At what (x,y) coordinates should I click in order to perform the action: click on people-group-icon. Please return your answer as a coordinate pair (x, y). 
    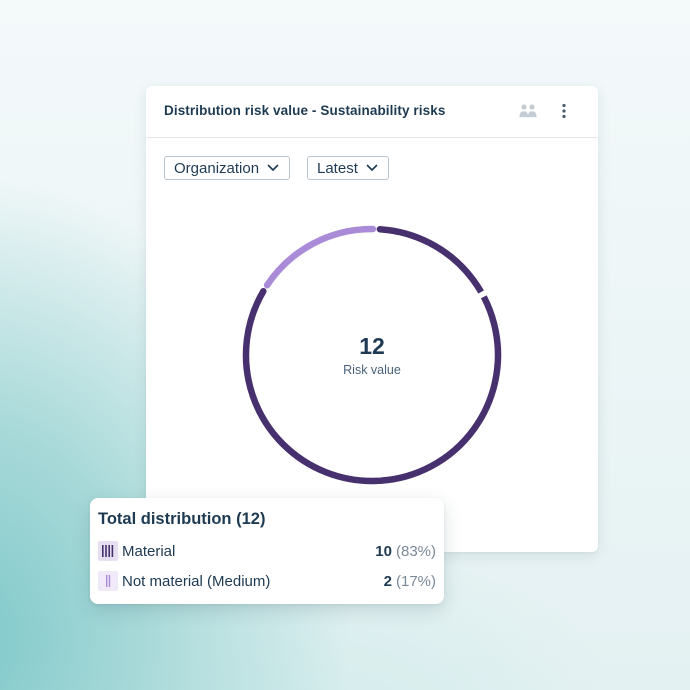
    Looking at the image, I should click on (528, 111).